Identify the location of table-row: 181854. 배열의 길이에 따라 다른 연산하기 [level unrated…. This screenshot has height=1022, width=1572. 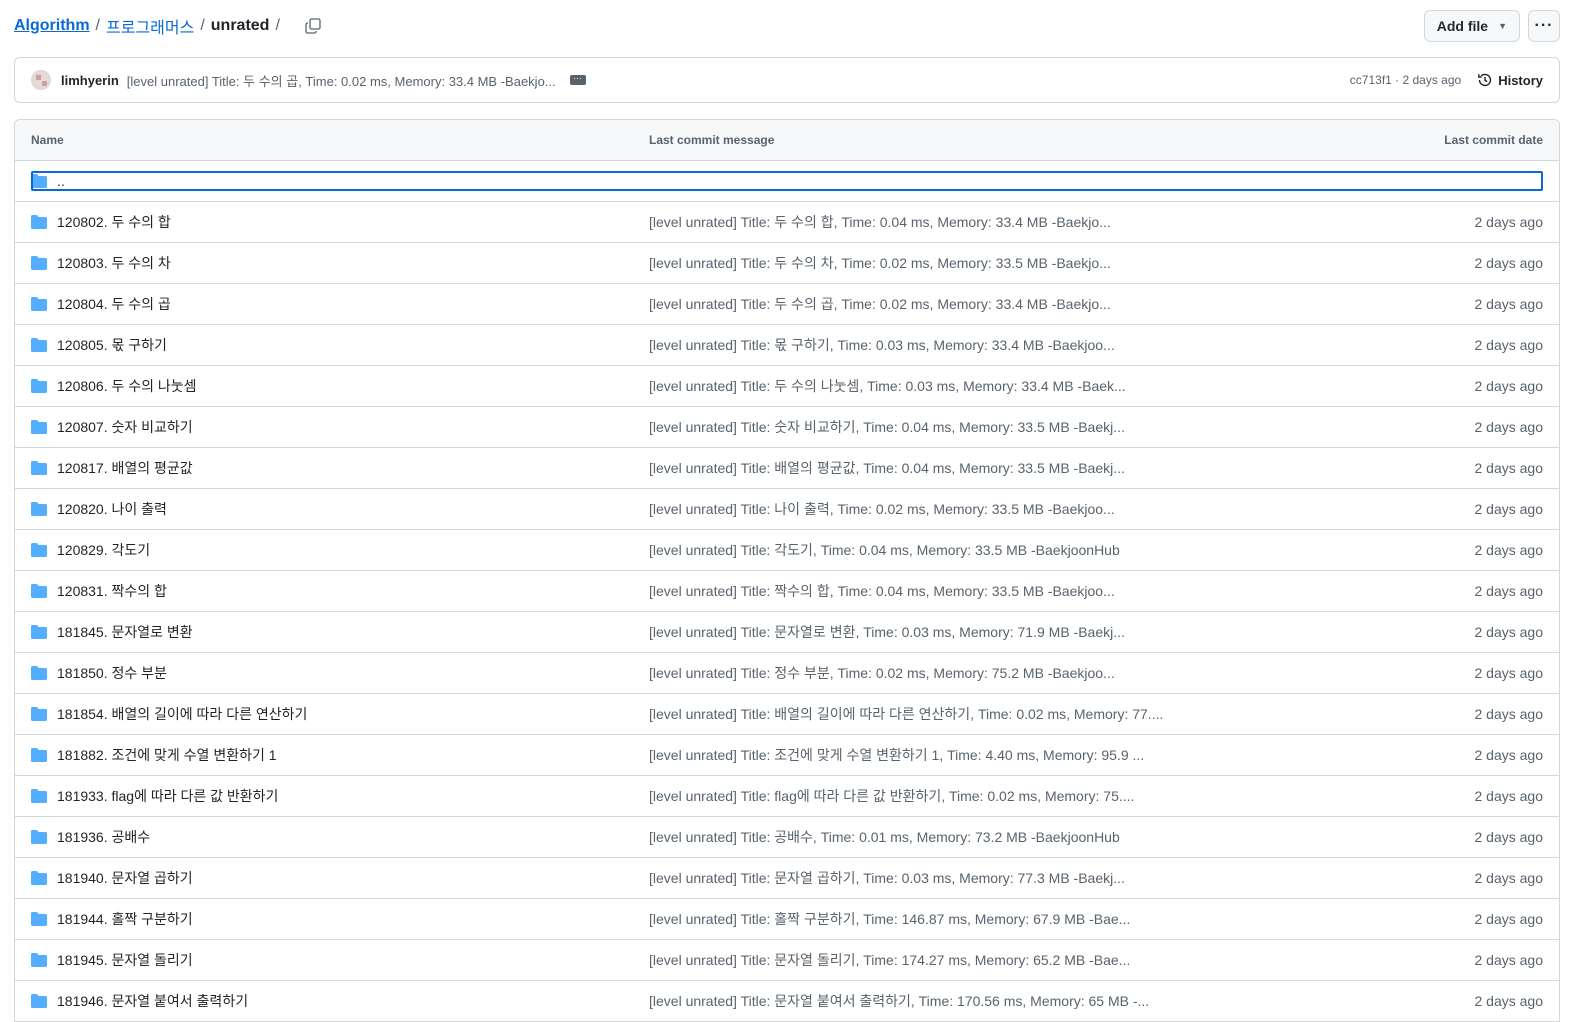
(787, 714).